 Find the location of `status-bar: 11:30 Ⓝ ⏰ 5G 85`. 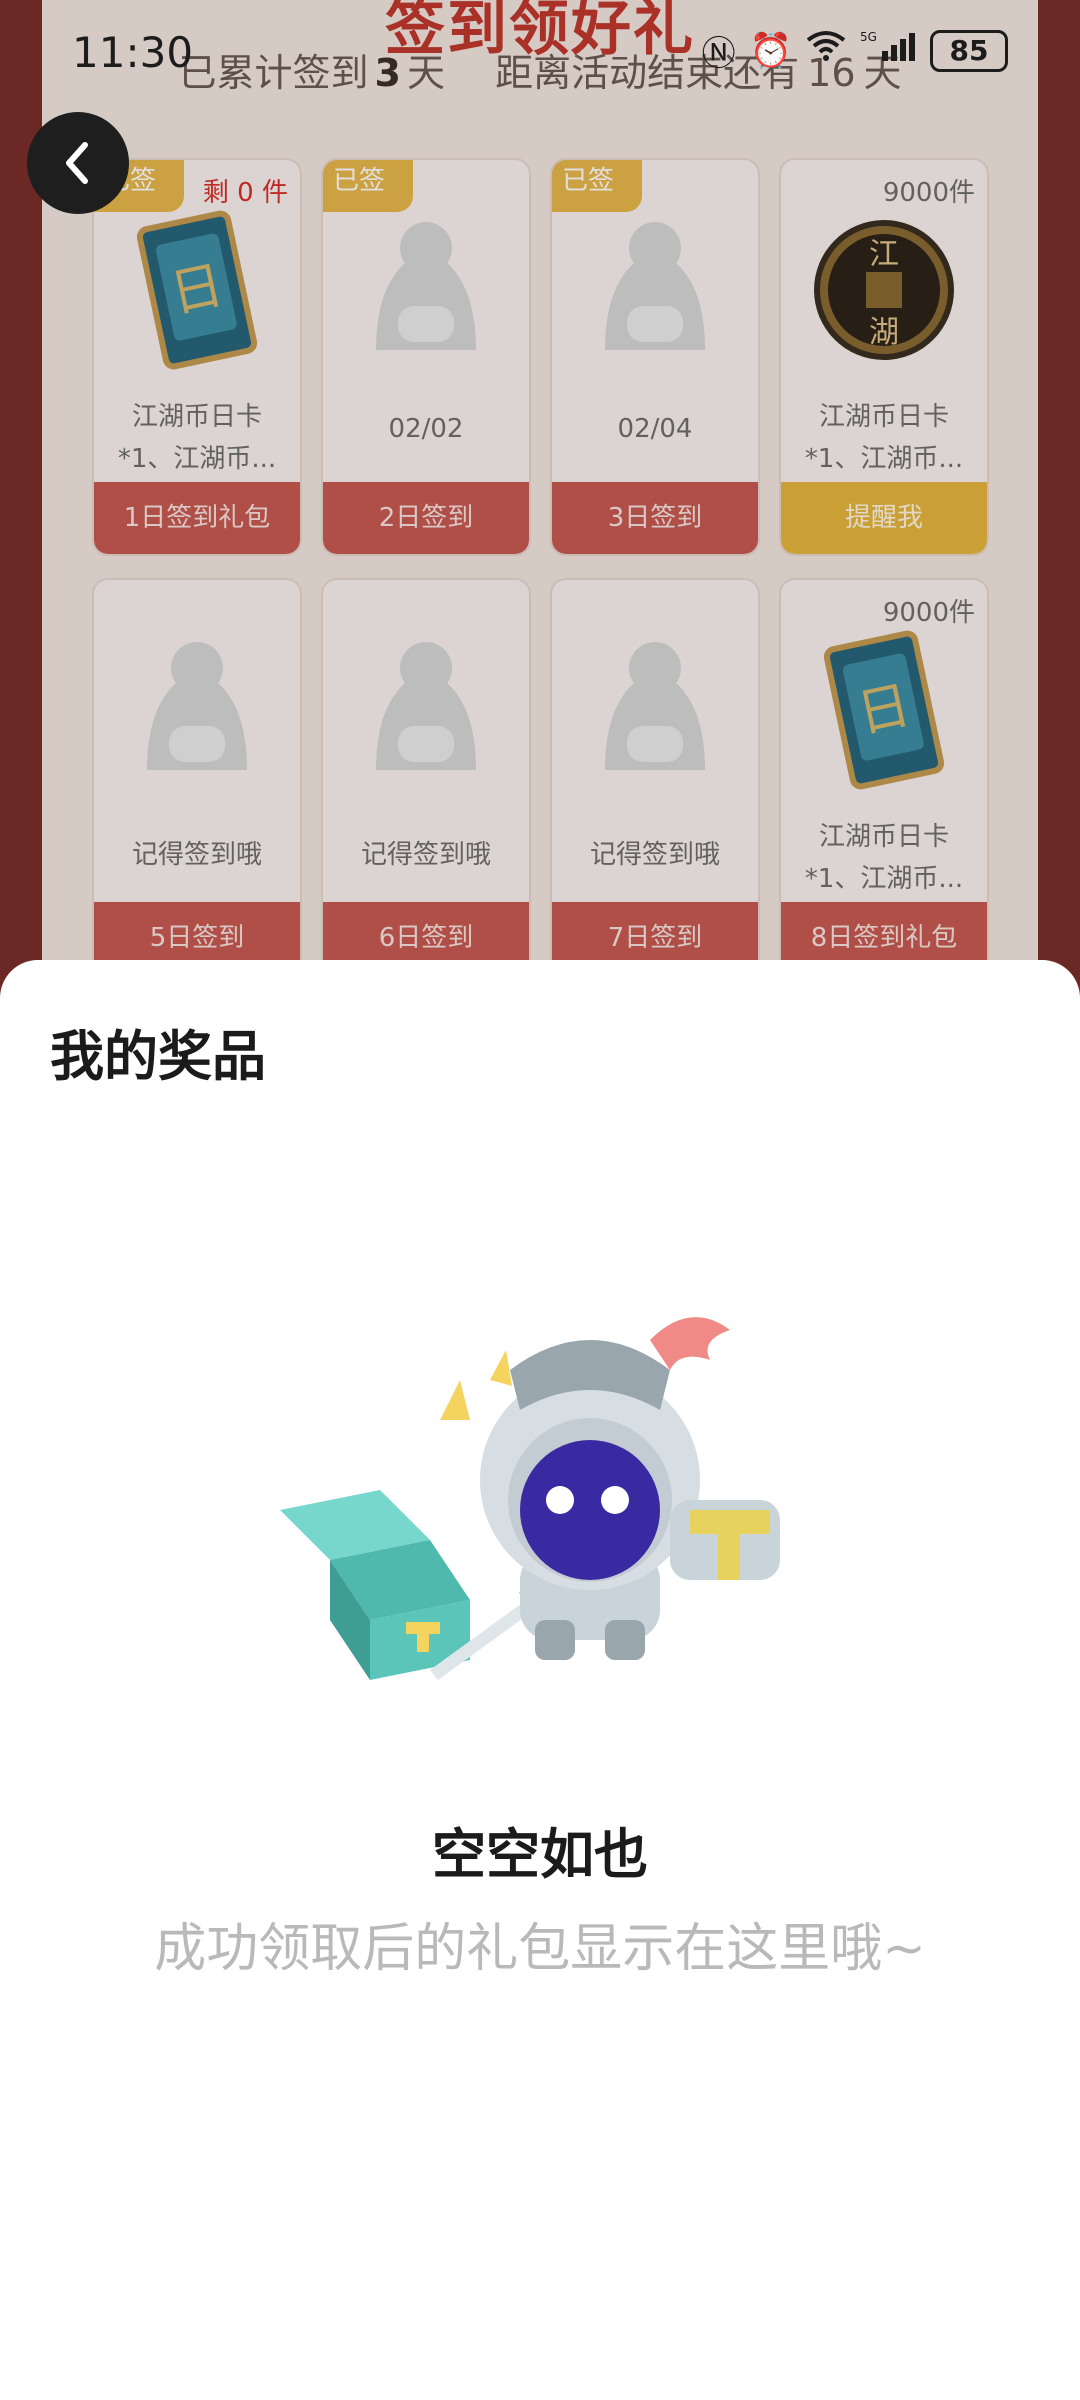

status-bar: 11:30 Ⓝ ⏰ 5G 85 is located at coordinates (540, 50).